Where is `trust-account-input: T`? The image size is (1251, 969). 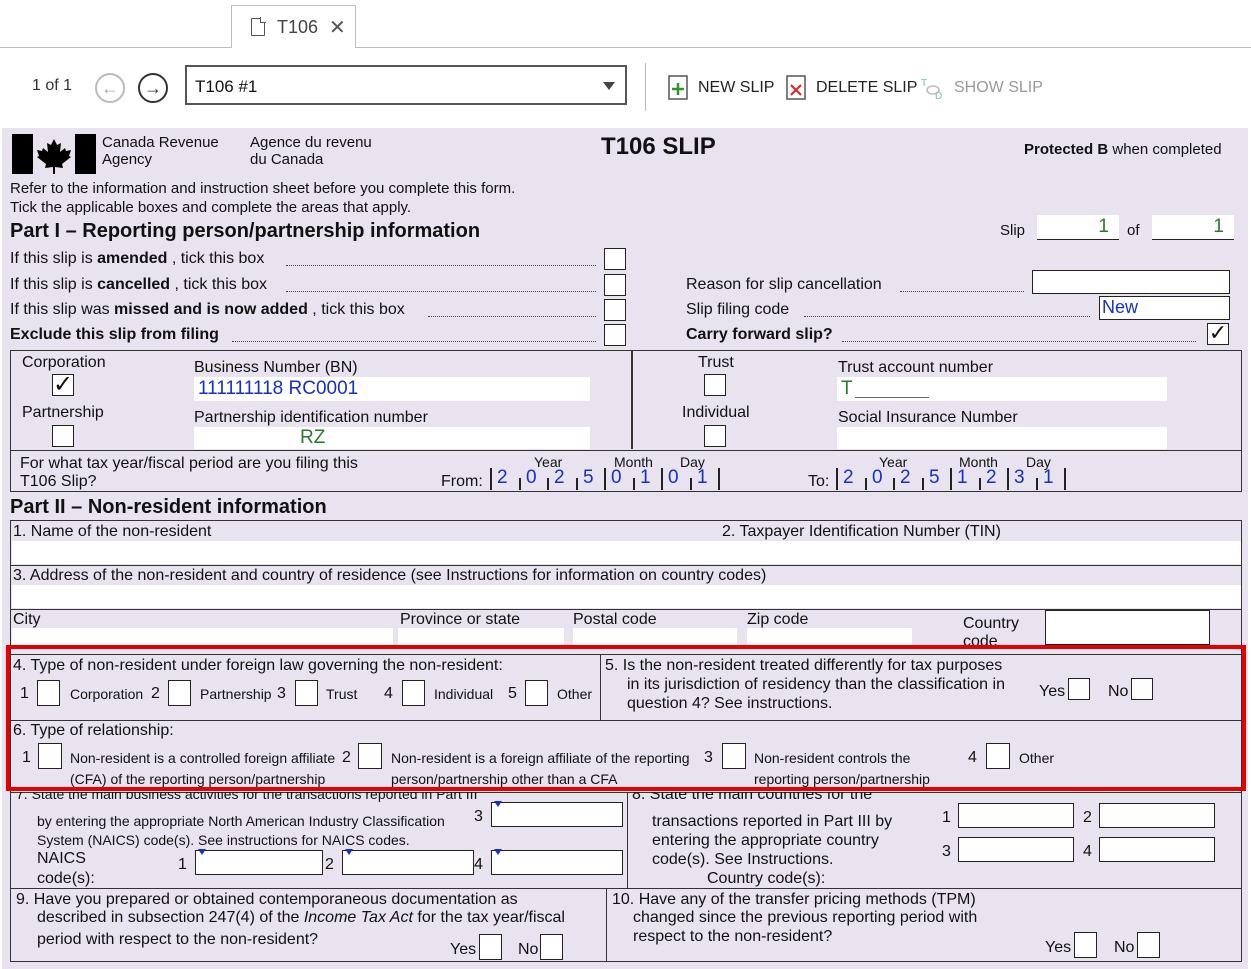
trust-account-input: T is located at coordinates (1002, 389).